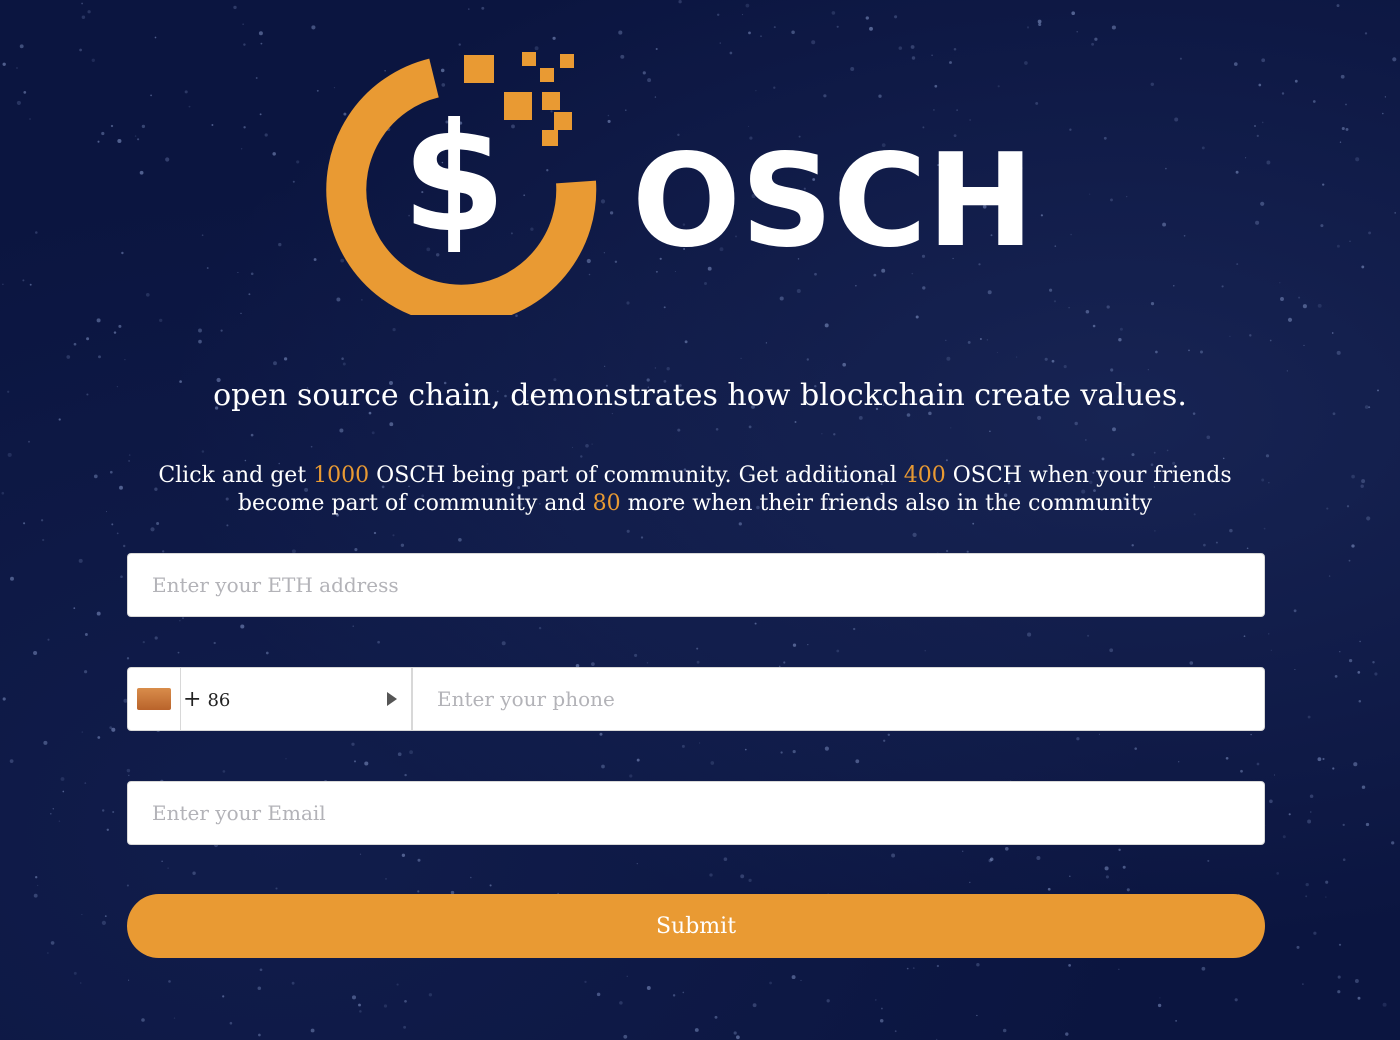 The width and height of the screenshot is (1400, 1040). I want to click on osch-logo: $ OSCH, so click(704, 187).